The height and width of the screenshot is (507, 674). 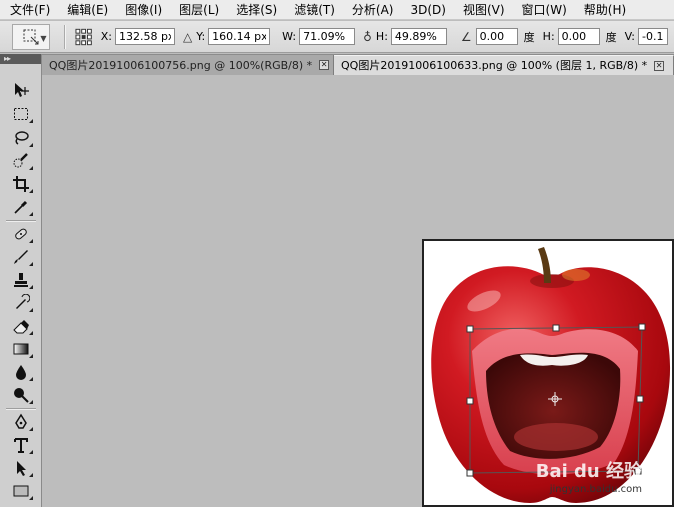 What do you see at coordinates (43, 38) in the screenshot?
I see `chevron-down-icon: ▼` at bounding box center [43, 38].